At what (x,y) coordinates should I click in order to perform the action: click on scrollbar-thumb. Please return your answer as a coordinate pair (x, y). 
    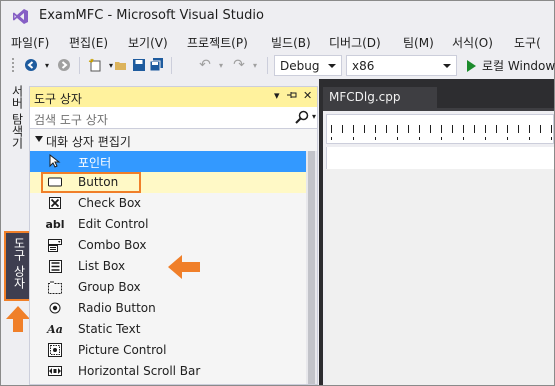
    Looking at the image, I should click on (311, 267).